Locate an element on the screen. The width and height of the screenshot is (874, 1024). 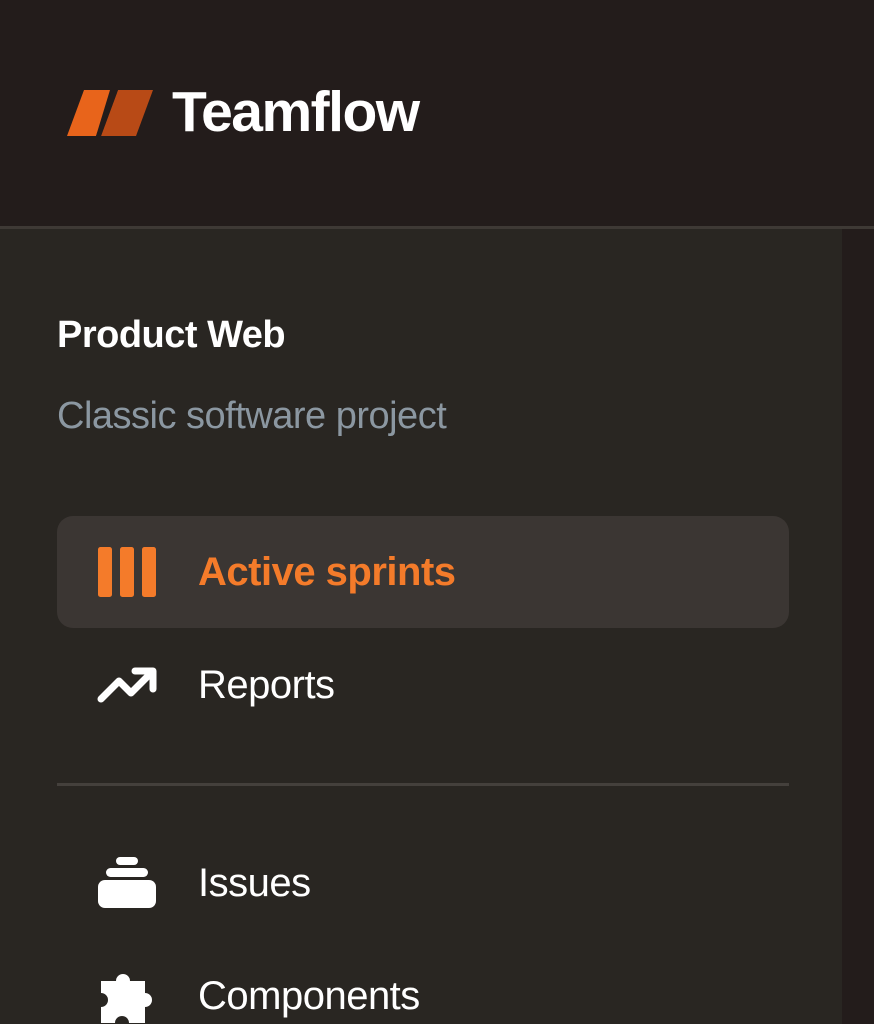
sprint-board-icon is located at coordinates (127, 572).